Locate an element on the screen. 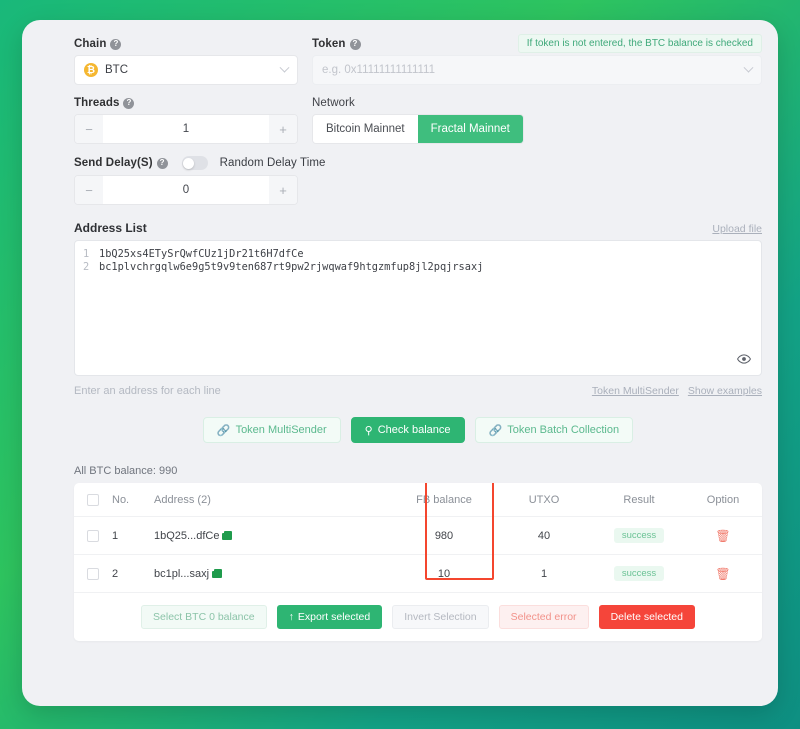  eye-icon is located at coordinates (744, 359).